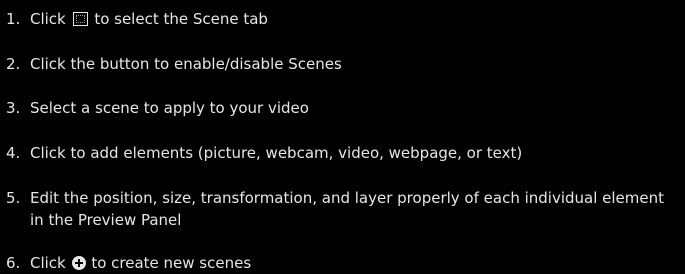  Describe the element at coordinates (13, 19) in the screenshot. I see `step-number: 1.` at that location.